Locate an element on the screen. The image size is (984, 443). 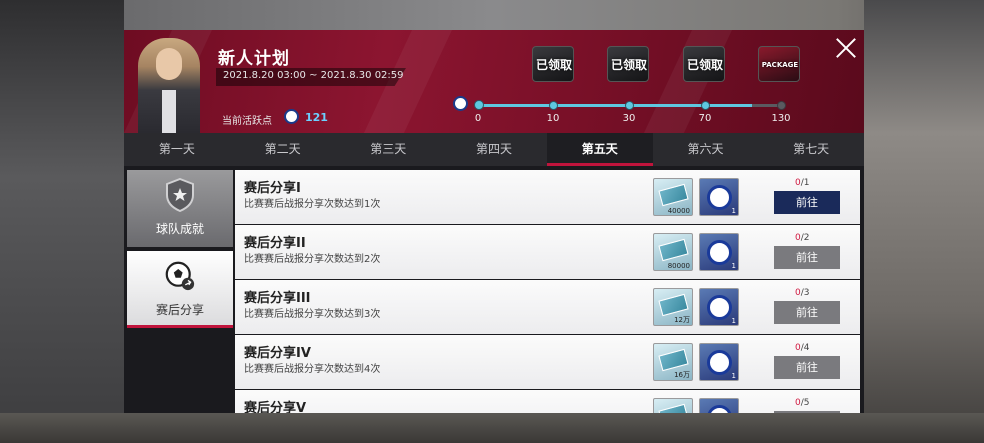
task-name: 赛后分享II is located at coordinates (275, 243).